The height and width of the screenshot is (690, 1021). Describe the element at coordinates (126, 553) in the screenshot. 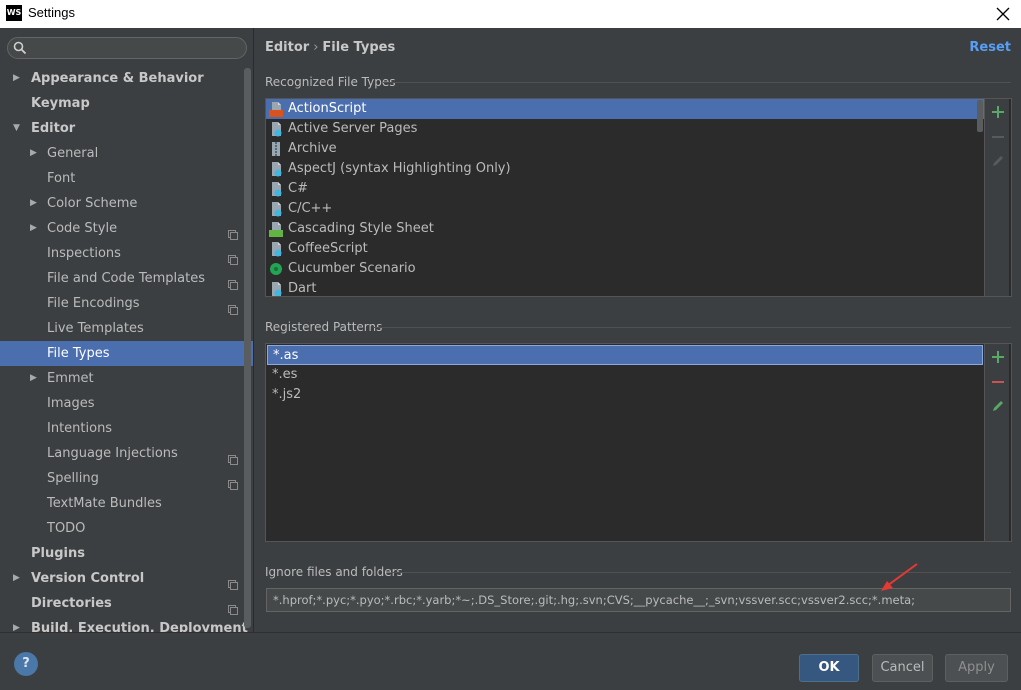

I see `sidebar-item-plugins: Plugins` at that location.